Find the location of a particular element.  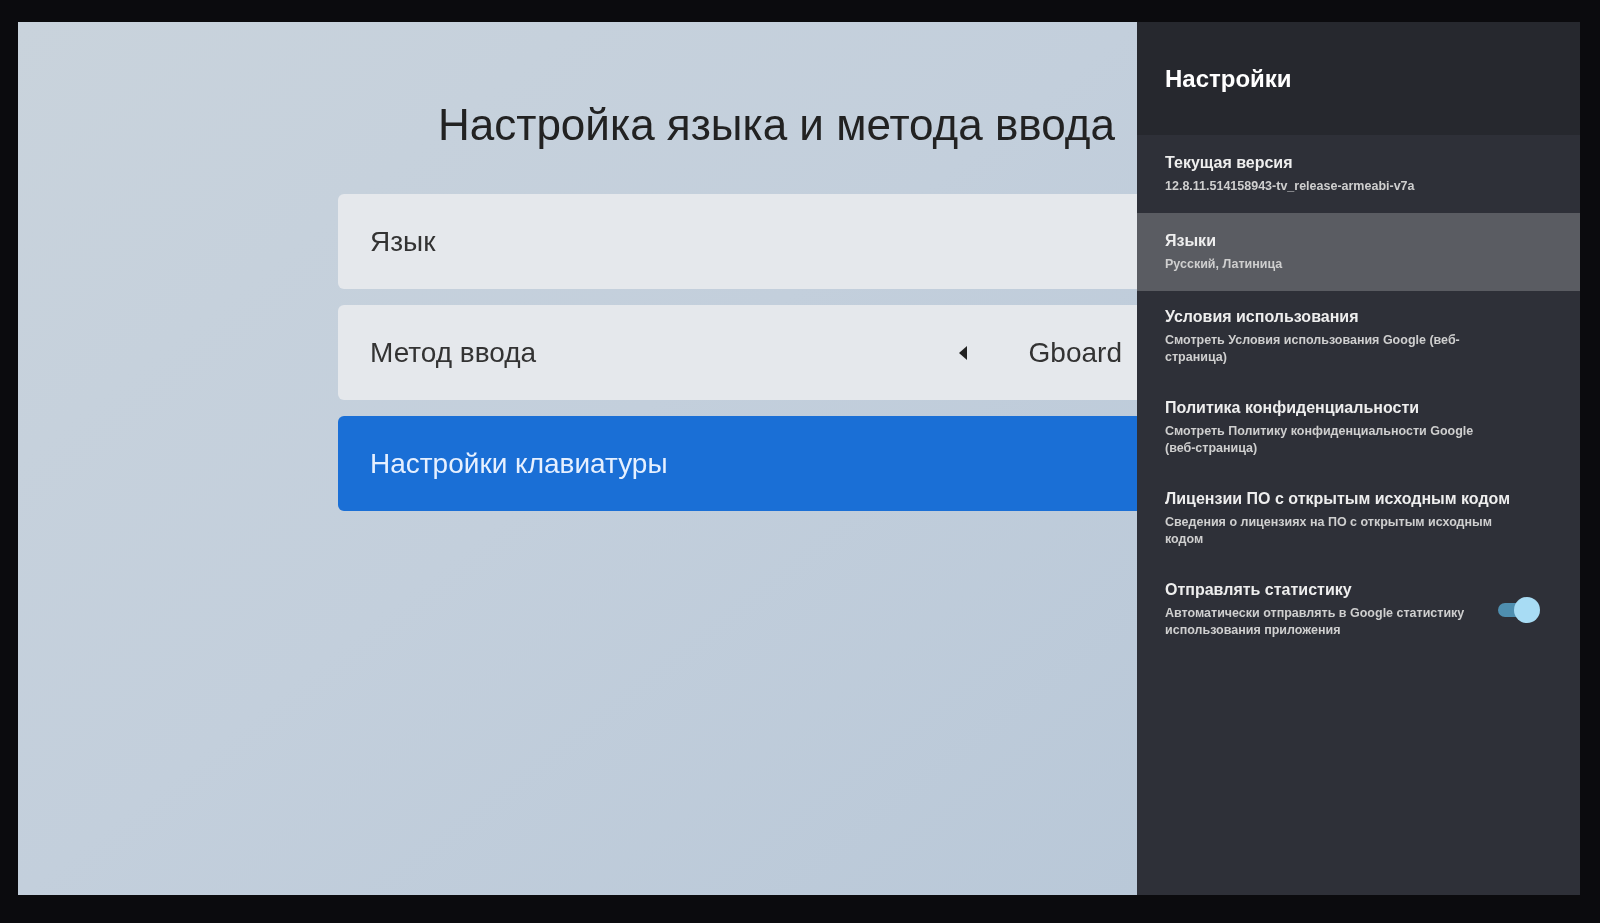

item-subtitle: Сведения о лицензиях на ПО с открытым исходным кодом is located at coordinates (1329, 531).